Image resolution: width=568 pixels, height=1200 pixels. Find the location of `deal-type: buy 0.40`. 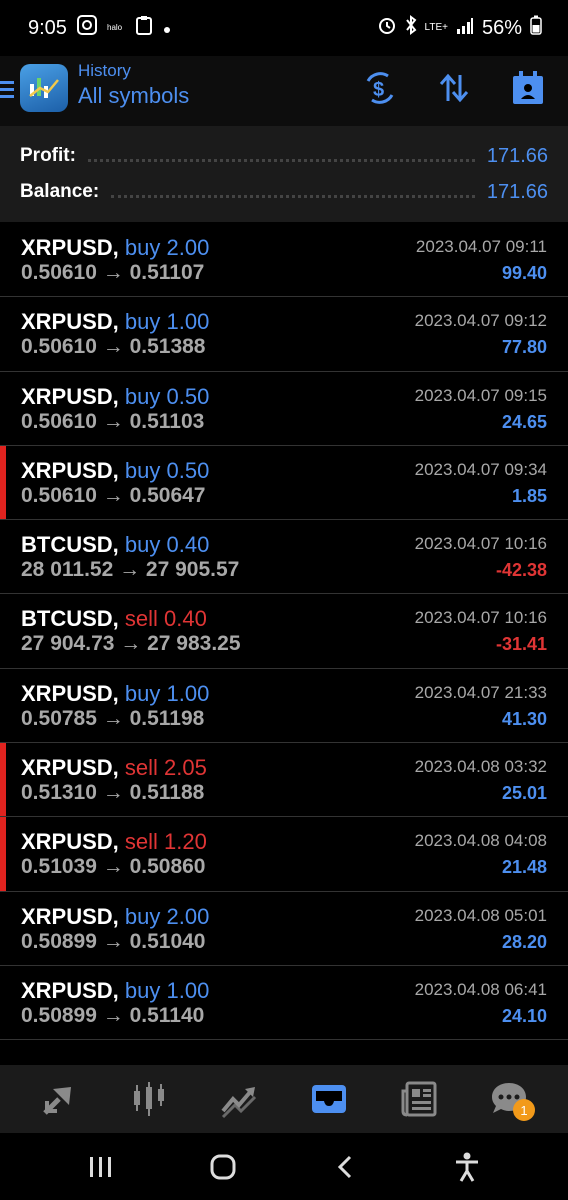

deal-type: buy 0.40 is located at coordinates (167, 545).